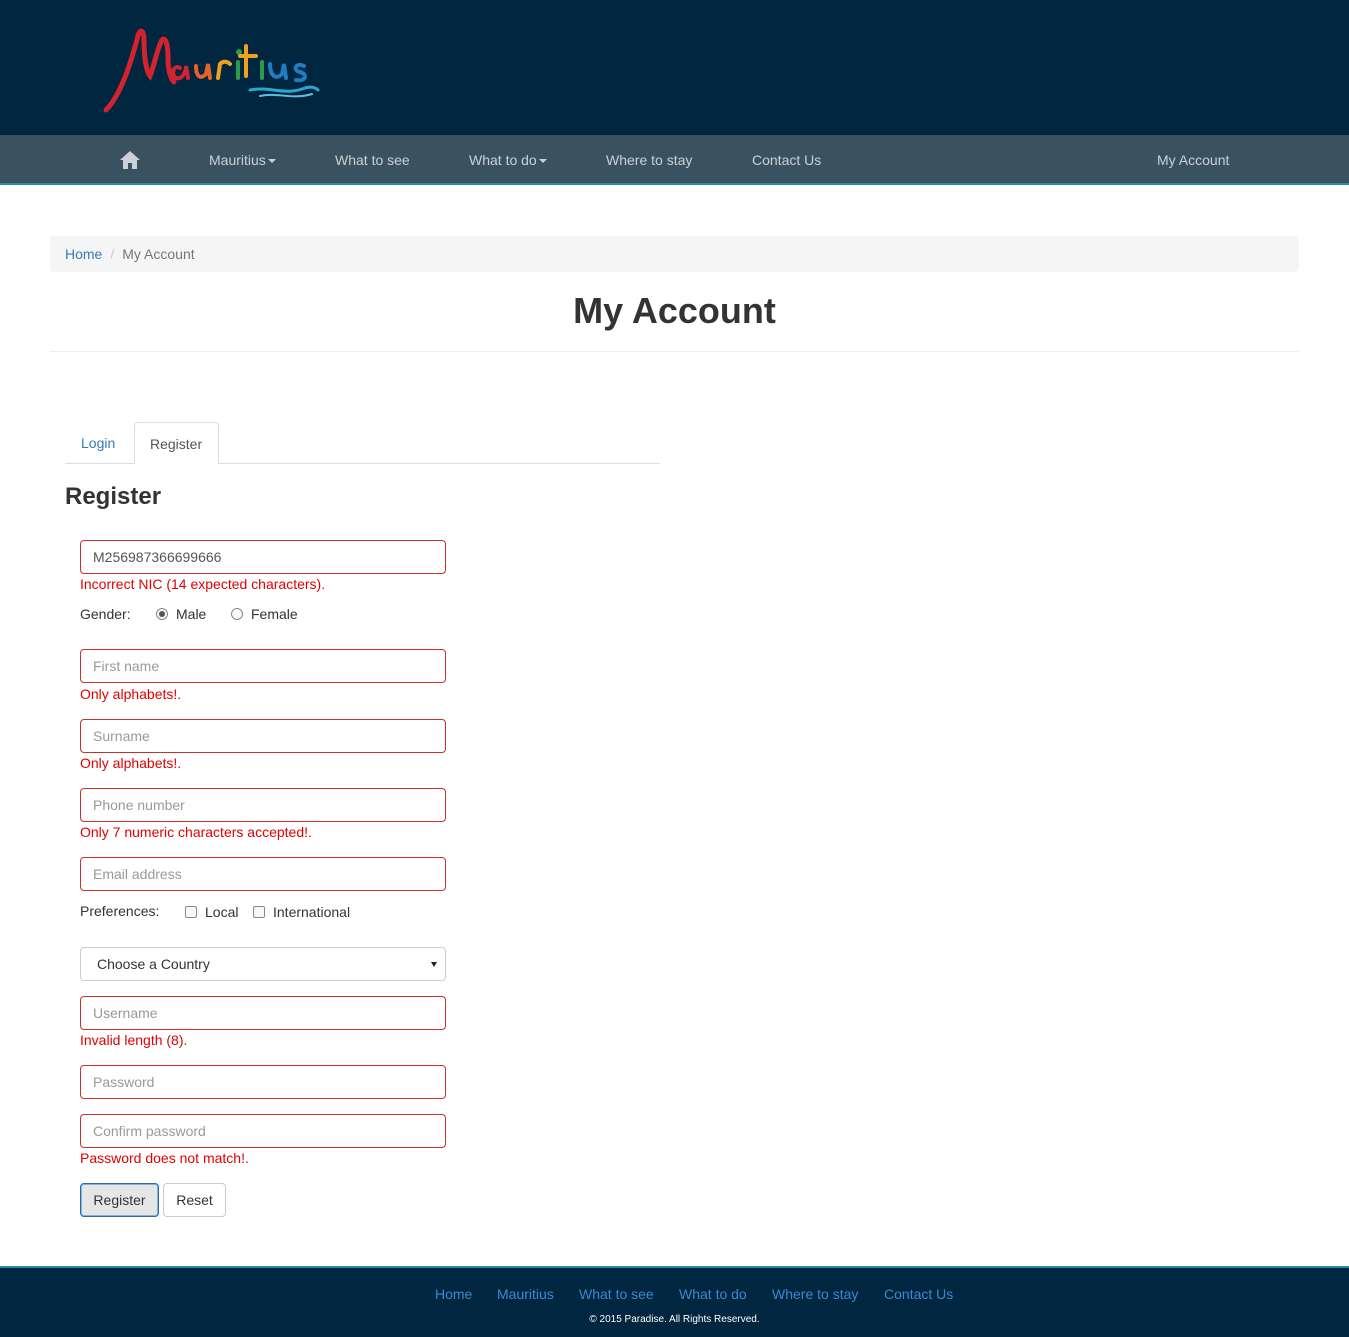 The height and width of the screenshot is (1337, 1349). Describe the element at coordinates (674, 254) in the screenshot. I see `breadcrumb: Home / My Account` at that location.